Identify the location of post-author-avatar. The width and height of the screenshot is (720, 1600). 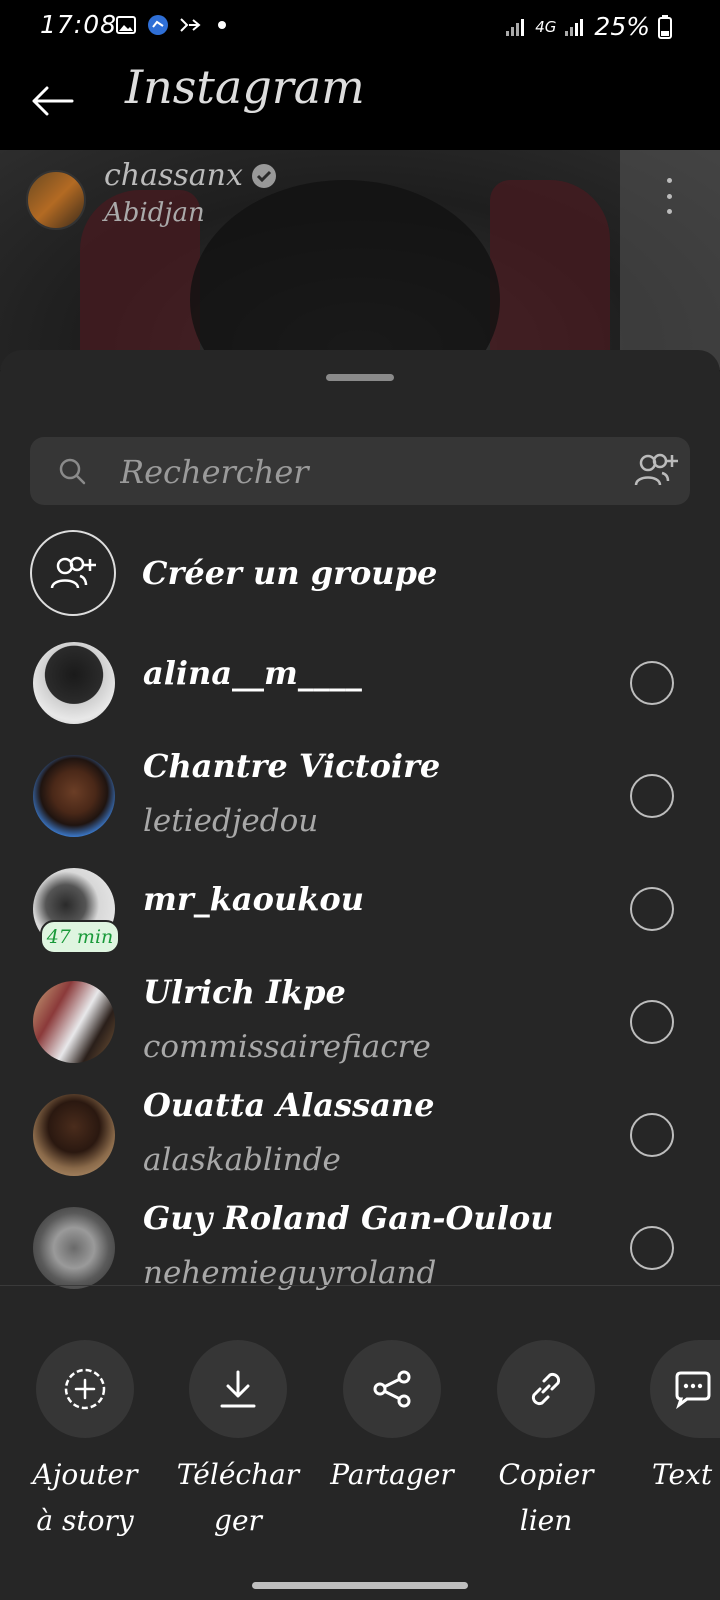
(56, 200).